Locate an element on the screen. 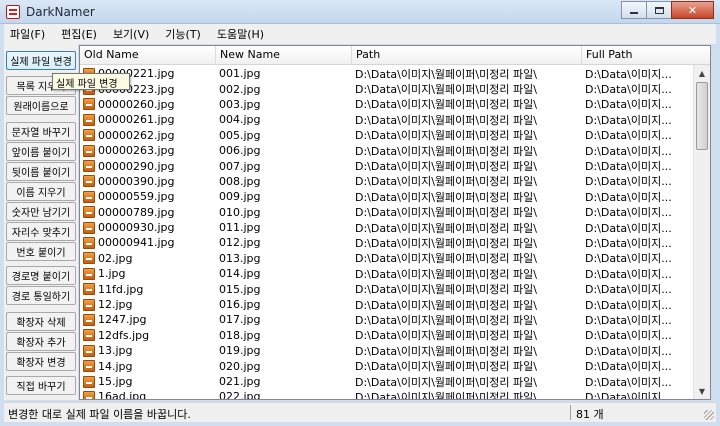 This screenshot has width=720, height=426. window-controls: ✕ is located at coordinates (667, 10).